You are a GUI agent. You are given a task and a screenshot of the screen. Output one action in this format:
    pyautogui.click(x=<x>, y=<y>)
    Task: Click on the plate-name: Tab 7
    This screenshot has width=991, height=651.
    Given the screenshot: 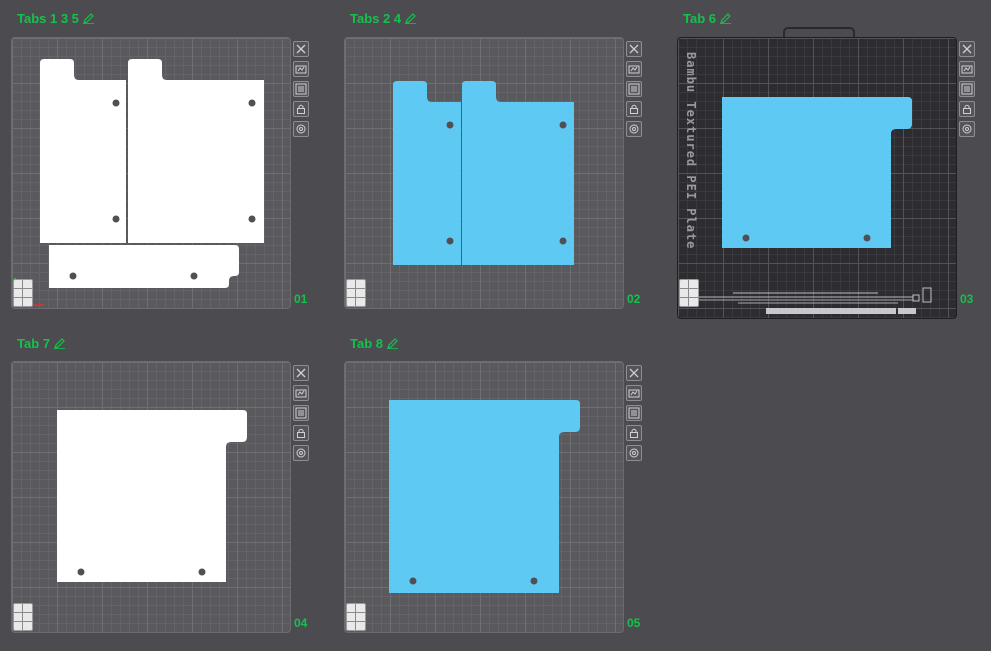 What is the action you would take?
    pyautogui.click(x=33, y=343)
    